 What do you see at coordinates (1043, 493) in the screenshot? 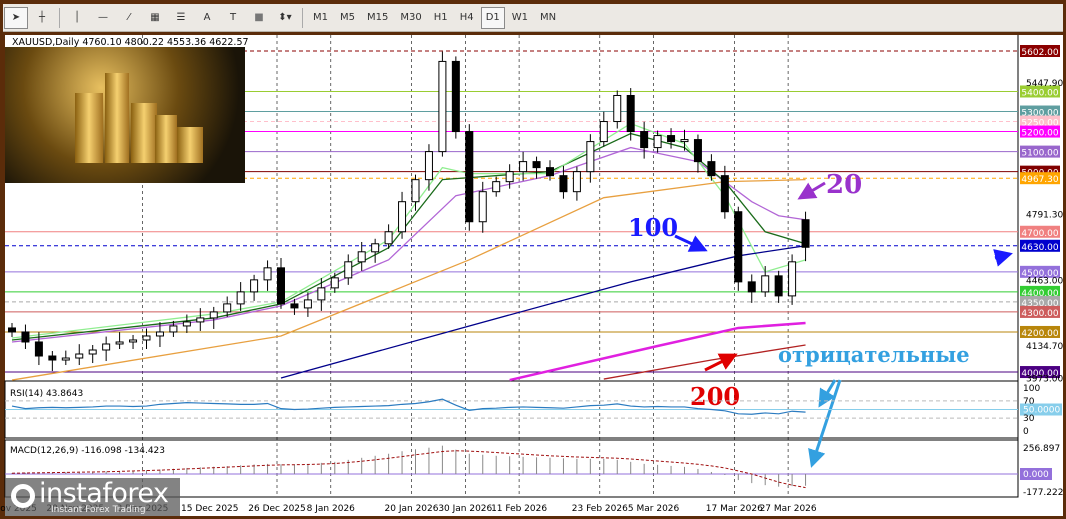
I see `macd-axis-label: -177.222` at bounding box center [1043, 493].